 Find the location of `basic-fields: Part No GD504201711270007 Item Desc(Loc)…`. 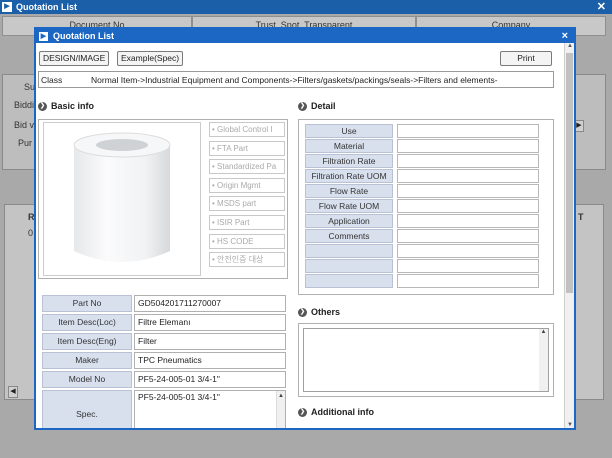

basic-fields: Part No GD504201711270007 Item Desc(Loc)… is located at coordinates (164, 361).